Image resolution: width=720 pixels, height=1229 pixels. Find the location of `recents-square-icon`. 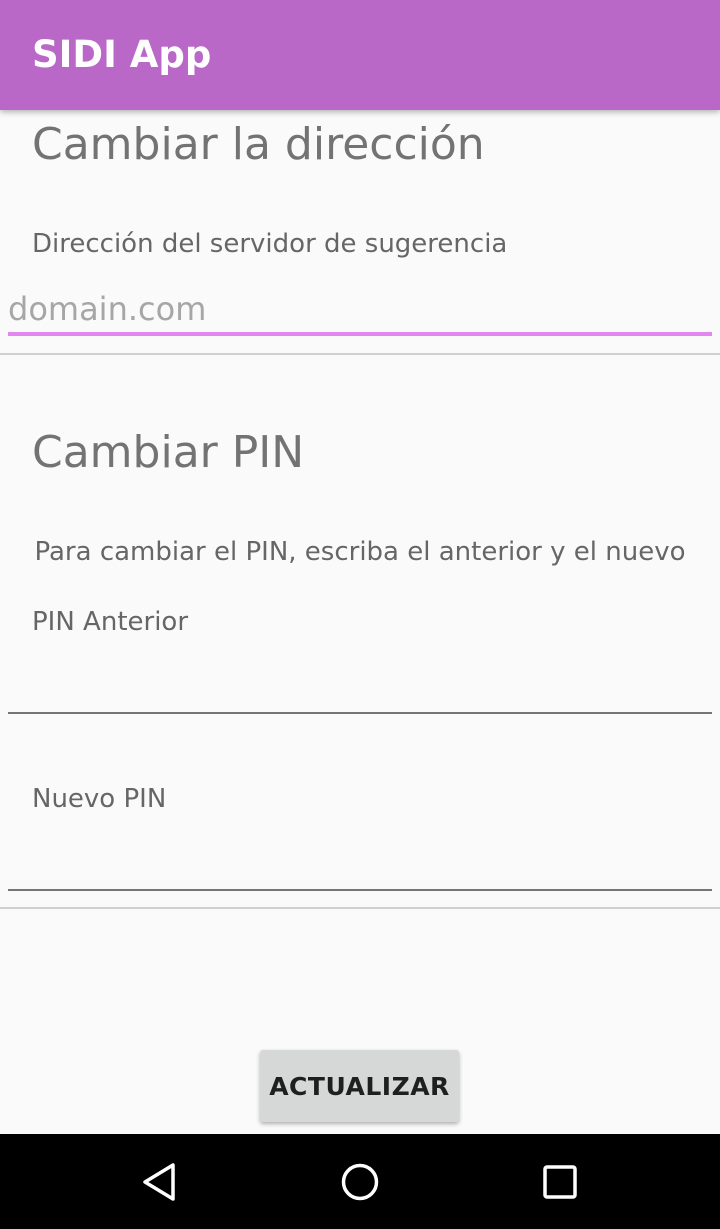

recents-square-icon is located at coordinates (560, 1181).